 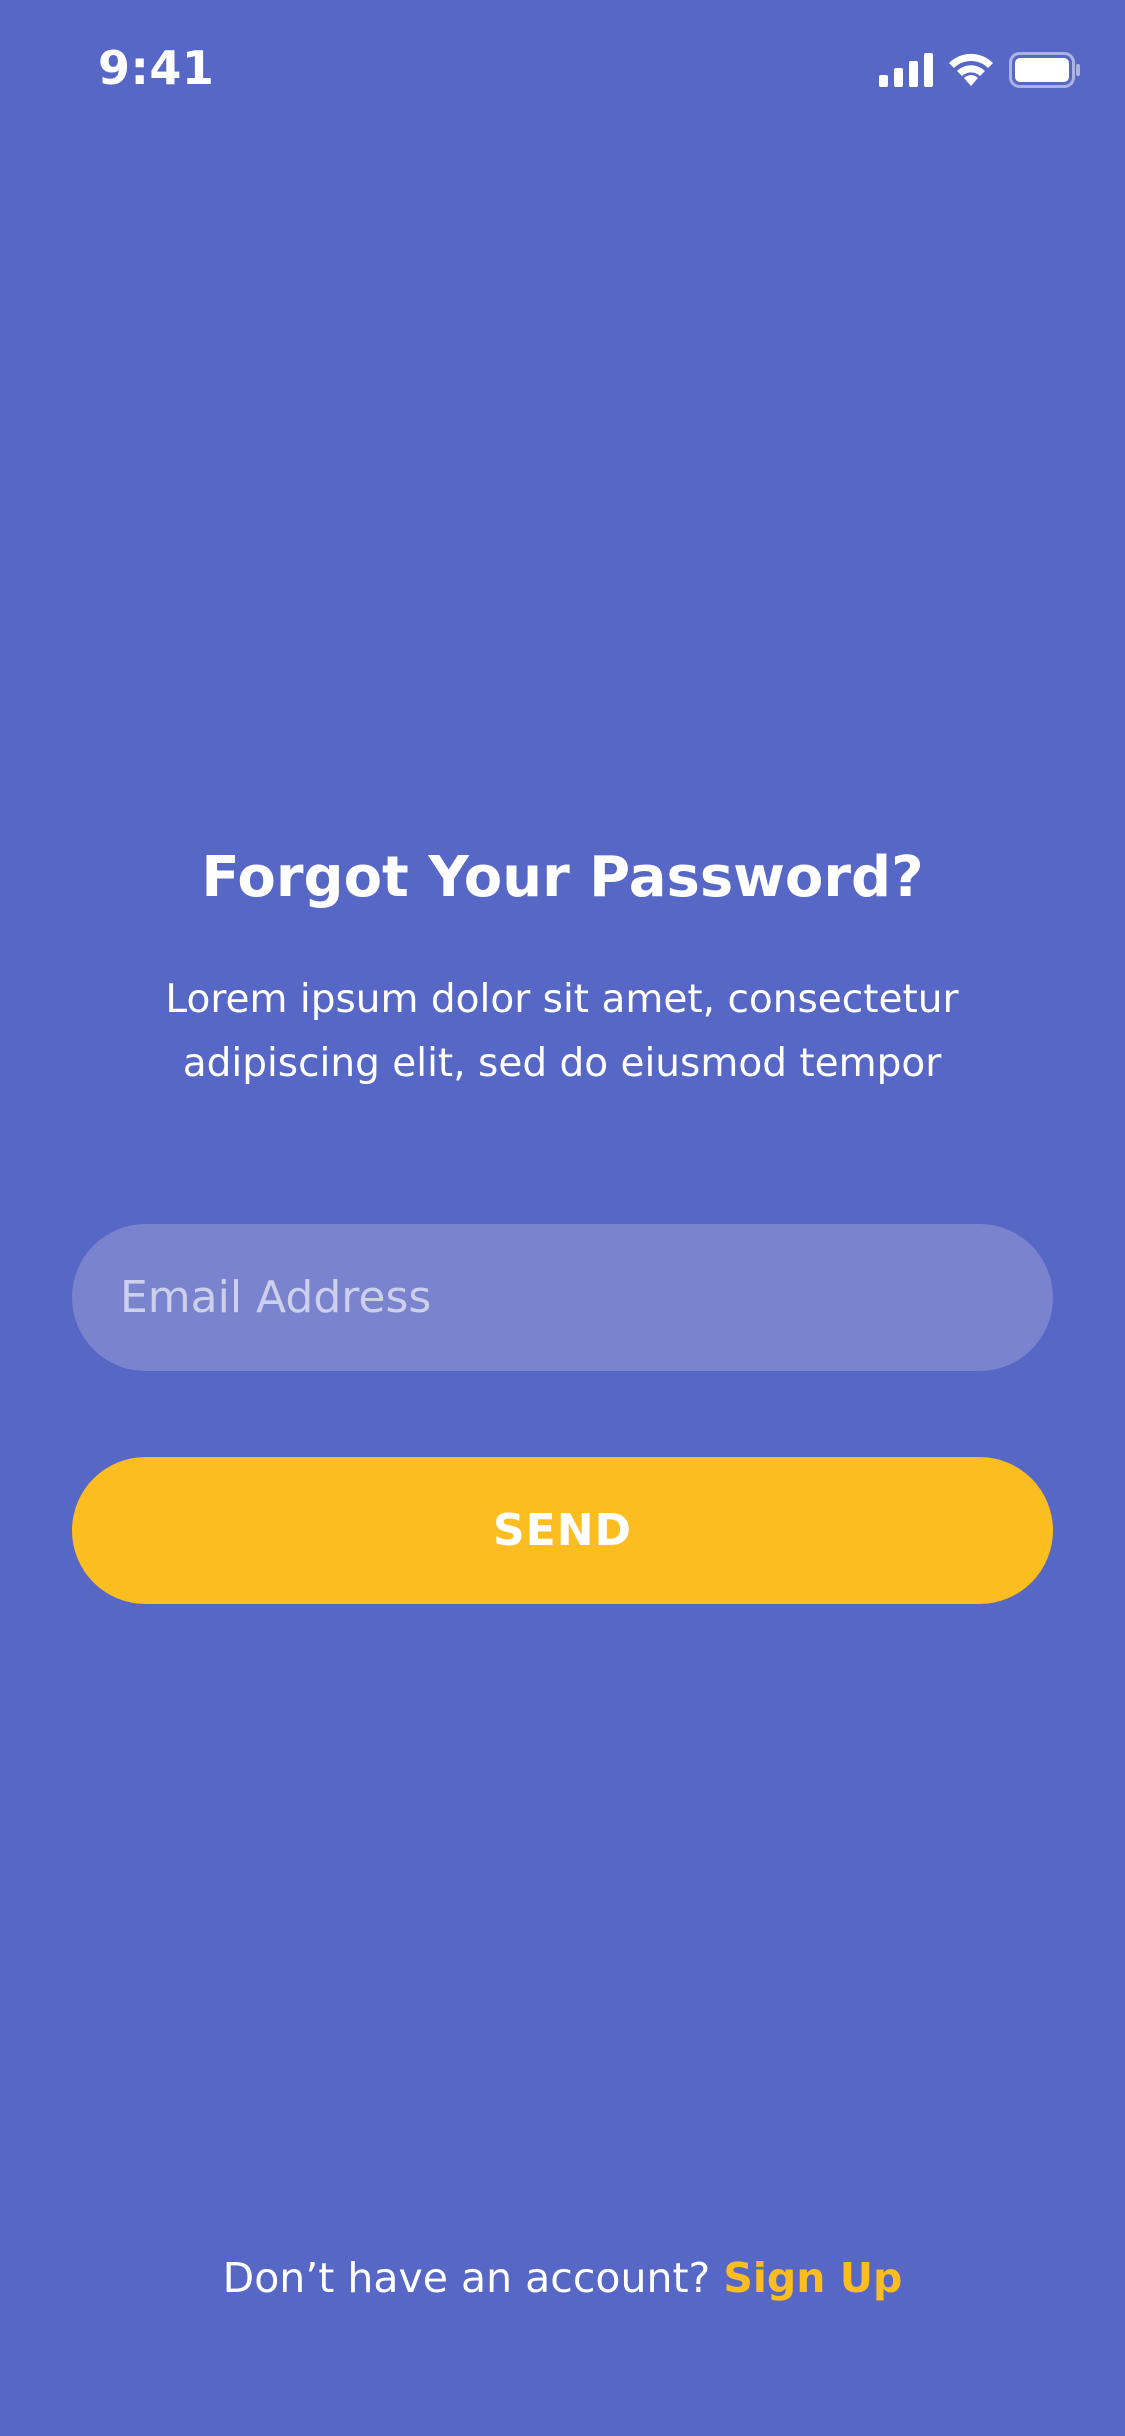 What do you see at coordinates (562, 1530) in the screenshot?
I see `send-button: SEND` at bounding box center [562, 1530].